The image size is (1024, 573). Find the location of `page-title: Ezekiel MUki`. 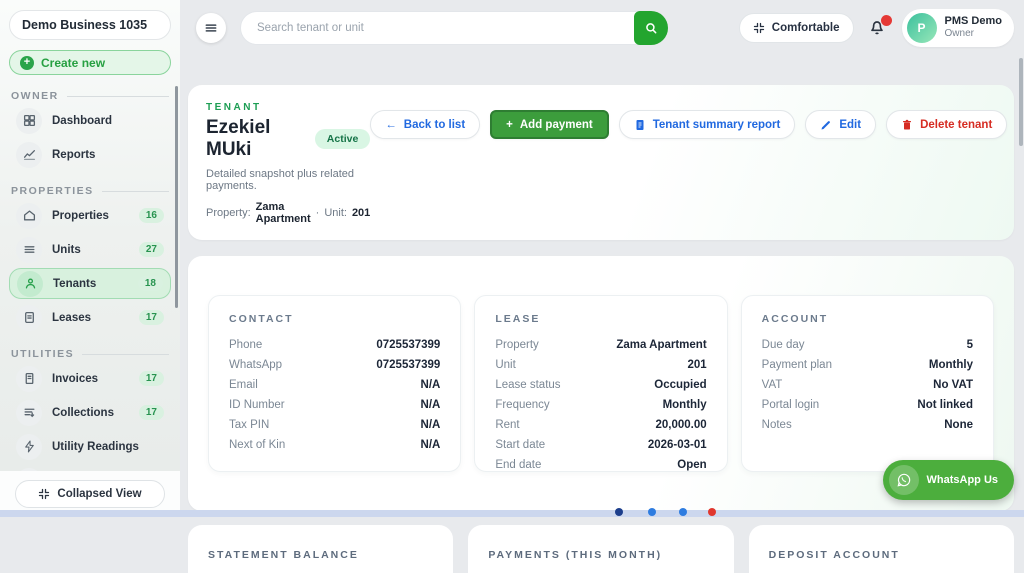

page-title: Ezekiel MUki is located at coordinates (238, 138).